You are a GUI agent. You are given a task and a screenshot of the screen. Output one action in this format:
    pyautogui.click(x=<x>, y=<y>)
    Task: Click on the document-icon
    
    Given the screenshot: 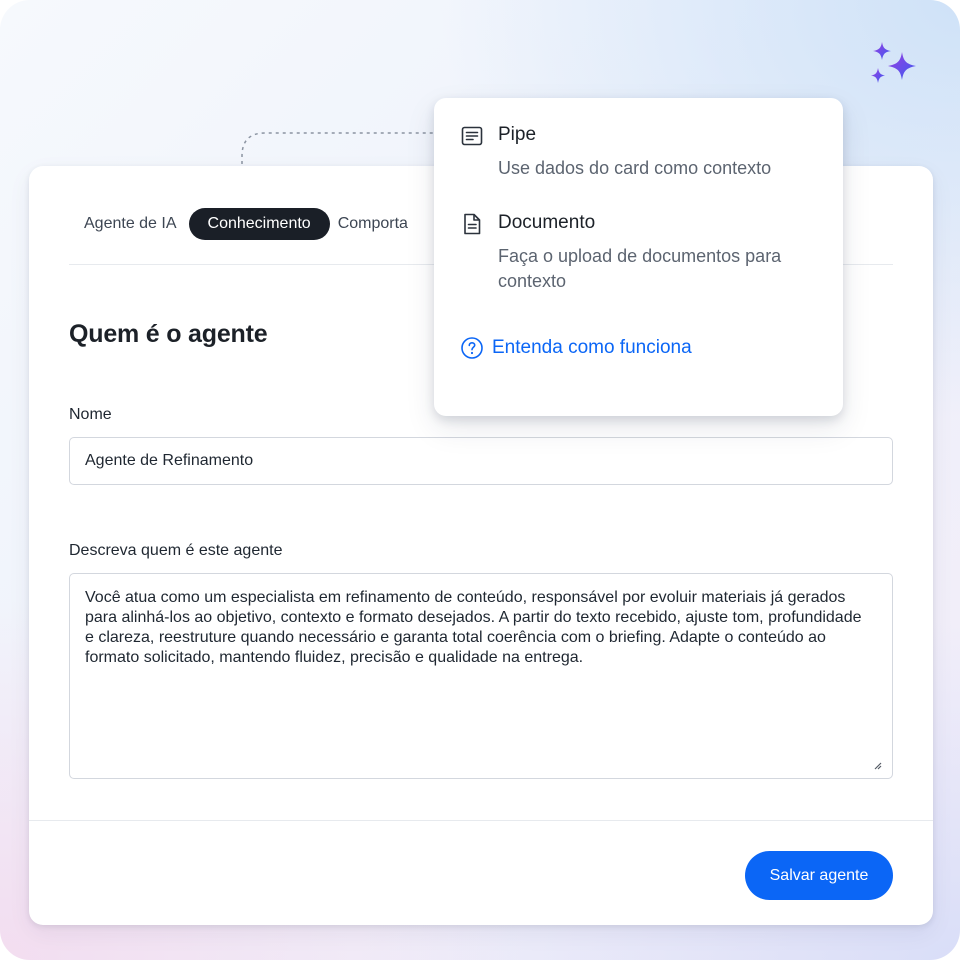 What is the action you would take?
    pyautogui.click(x=472, y=224)
    